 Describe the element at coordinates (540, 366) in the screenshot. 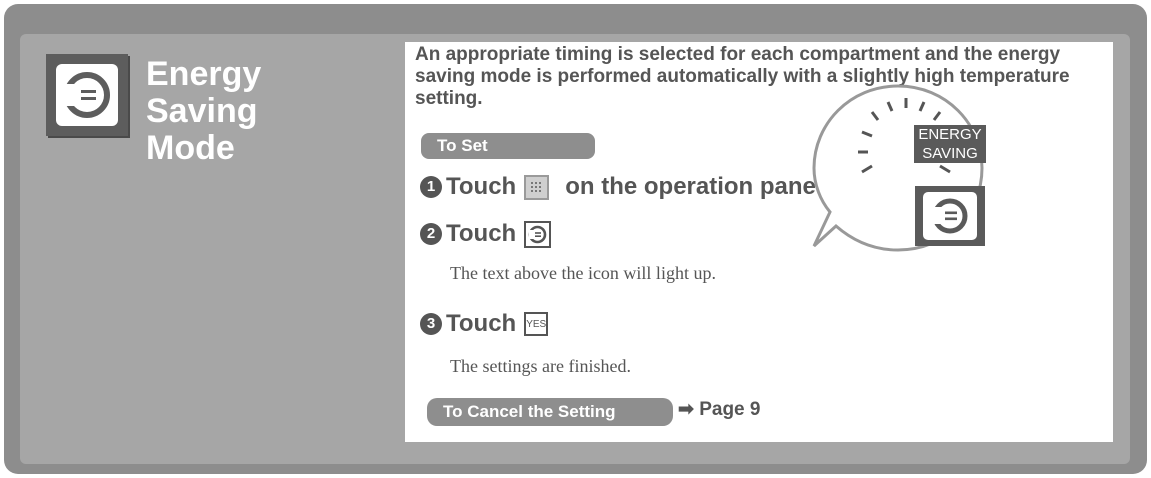

I see `step-3-note: The settings are finished.` at that location.